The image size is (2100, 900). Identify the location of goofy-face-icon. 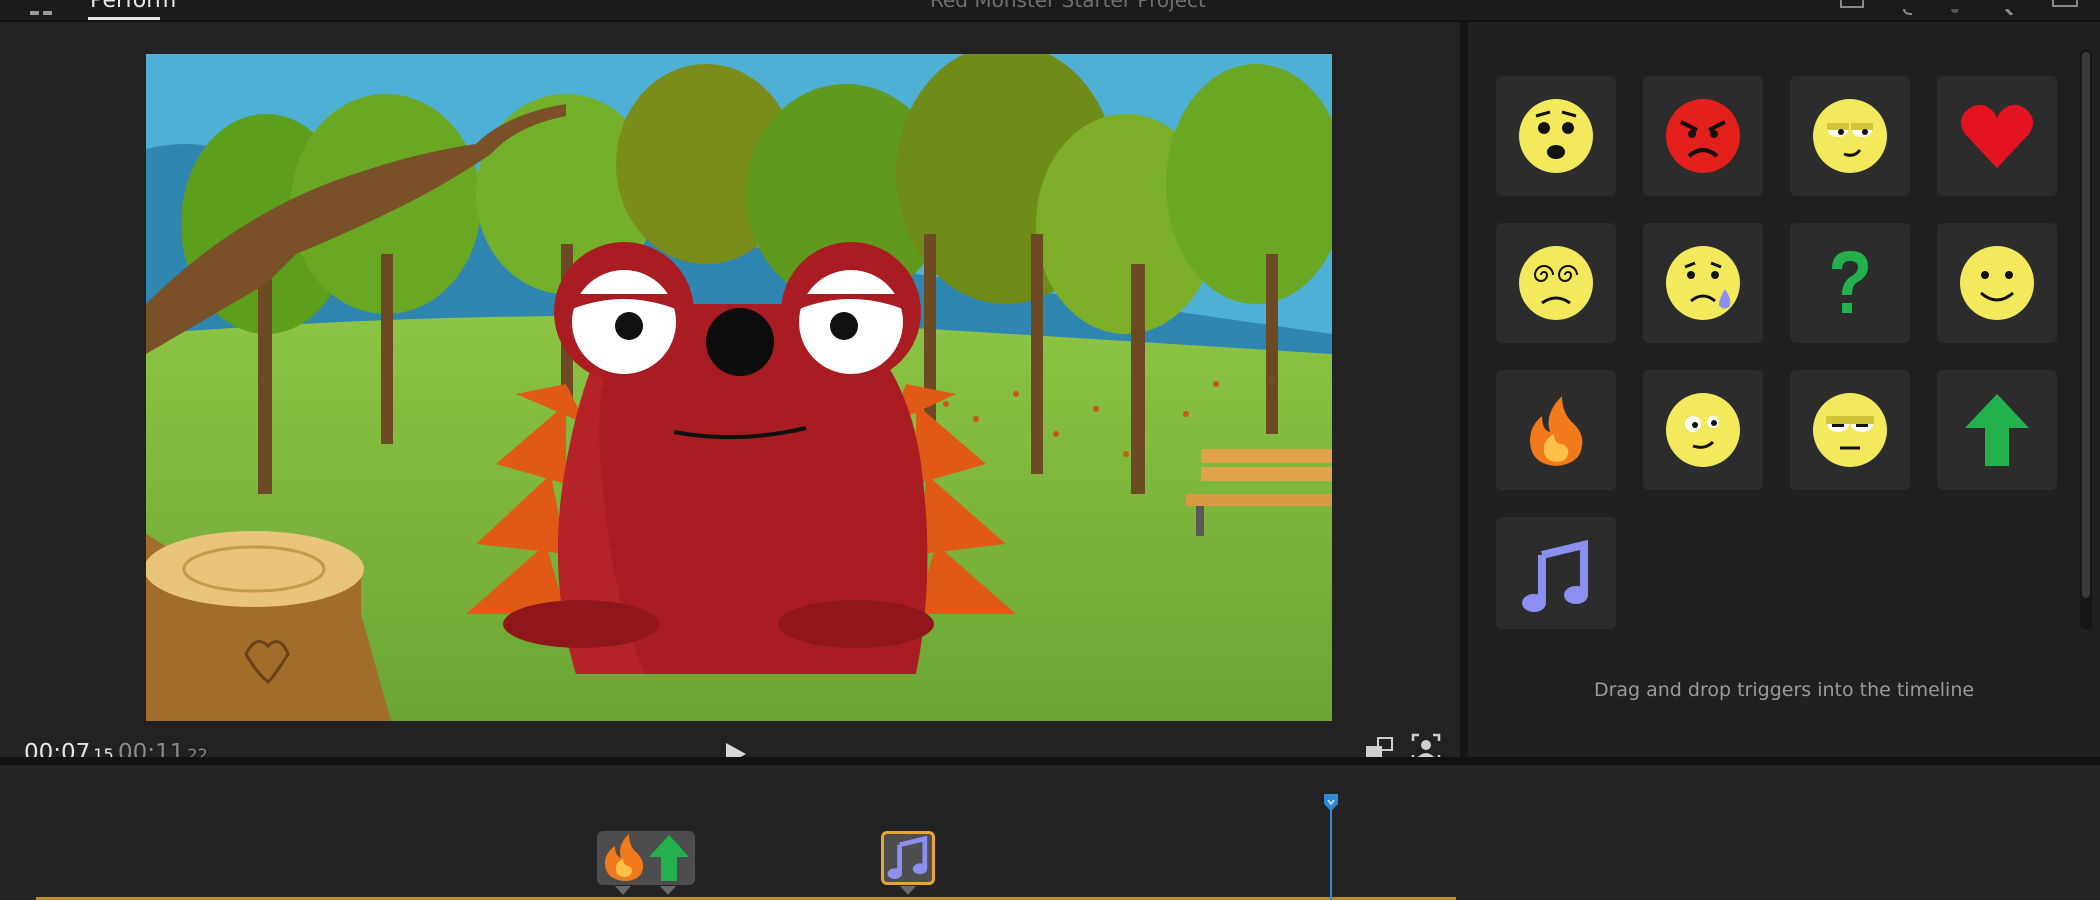
(1703, 430).